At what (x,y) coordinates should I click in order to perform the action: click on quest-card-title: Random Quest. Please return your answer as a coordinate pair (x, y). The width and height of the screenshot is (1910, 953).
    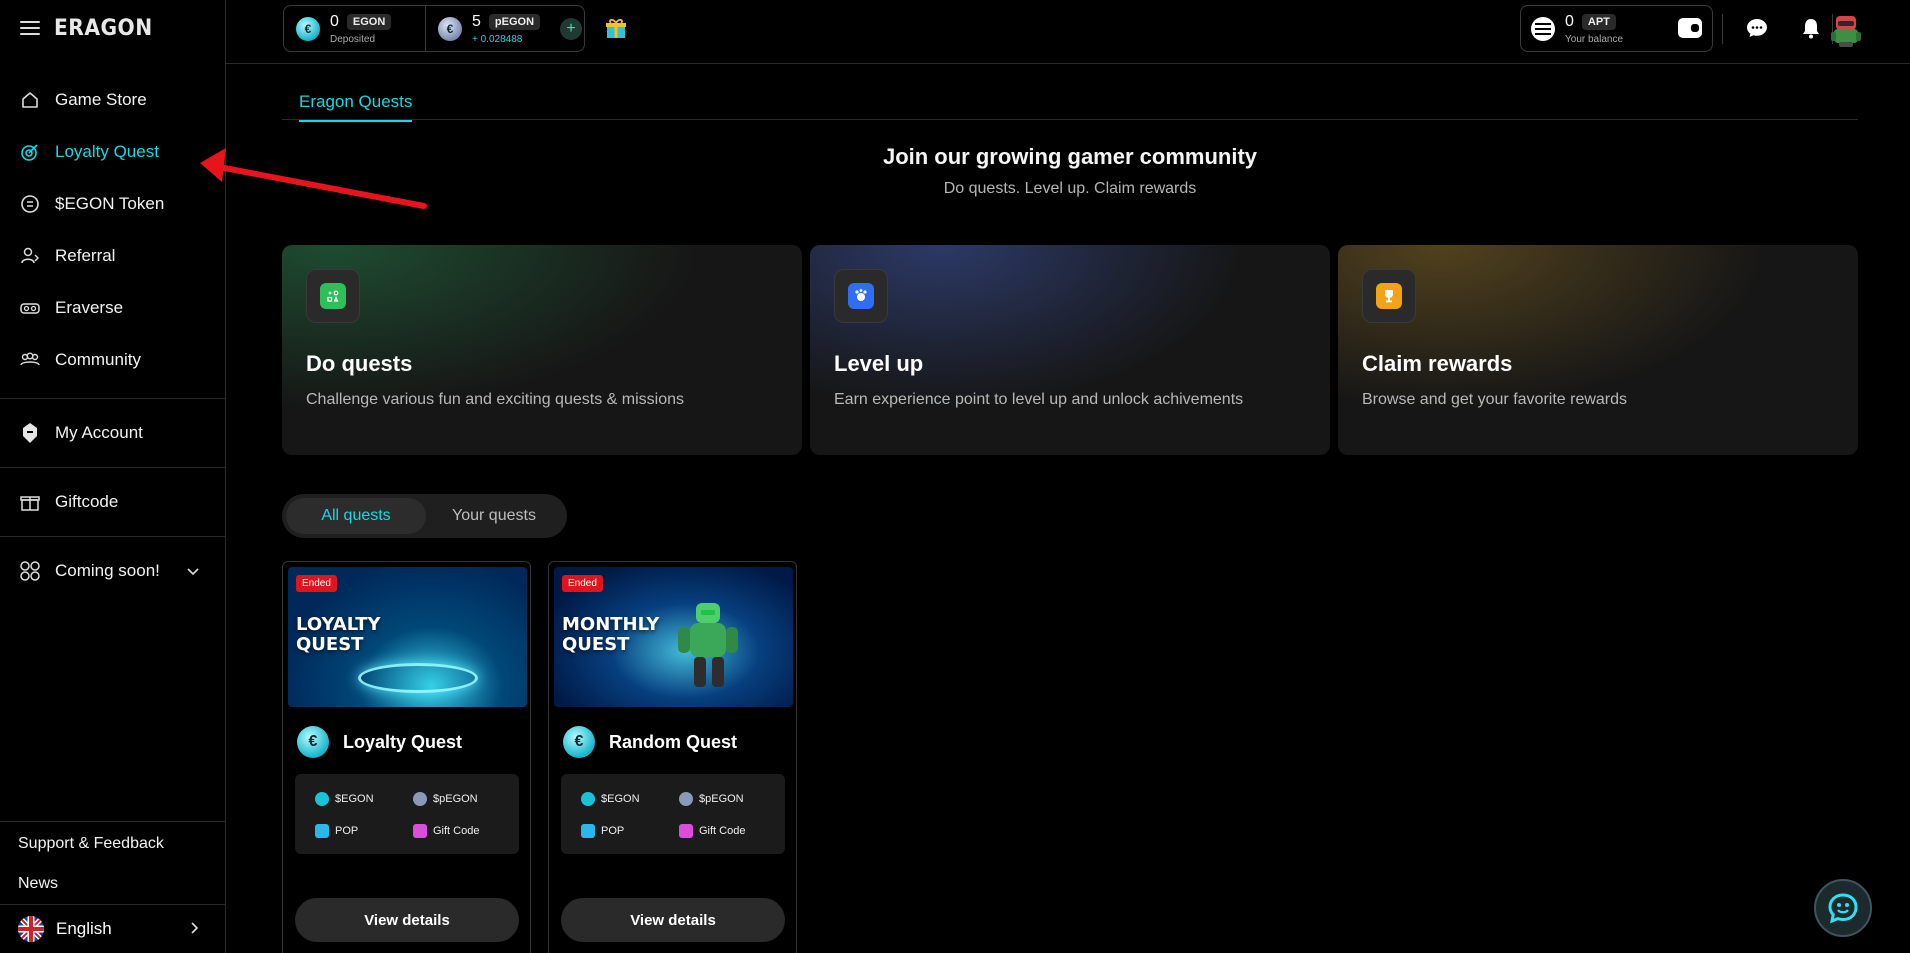
    Looking at the image, I should click on (673, 741).